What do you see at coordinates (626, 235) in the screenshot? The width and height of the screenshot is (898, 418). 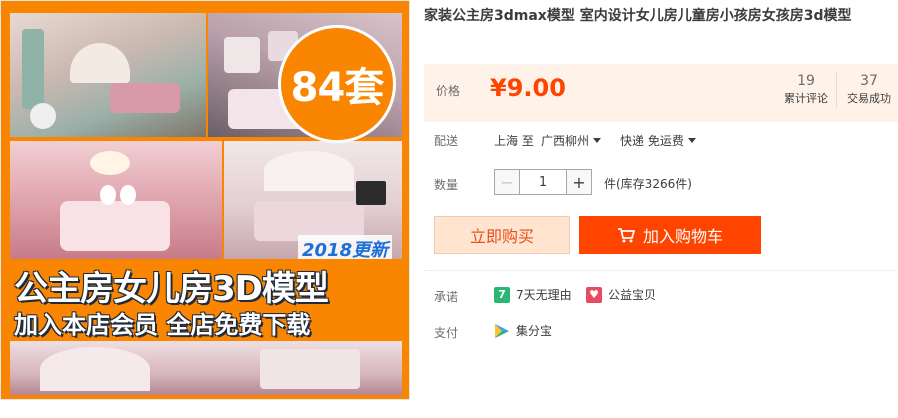 I see `cart-icon` at bounding box center [626, 235].